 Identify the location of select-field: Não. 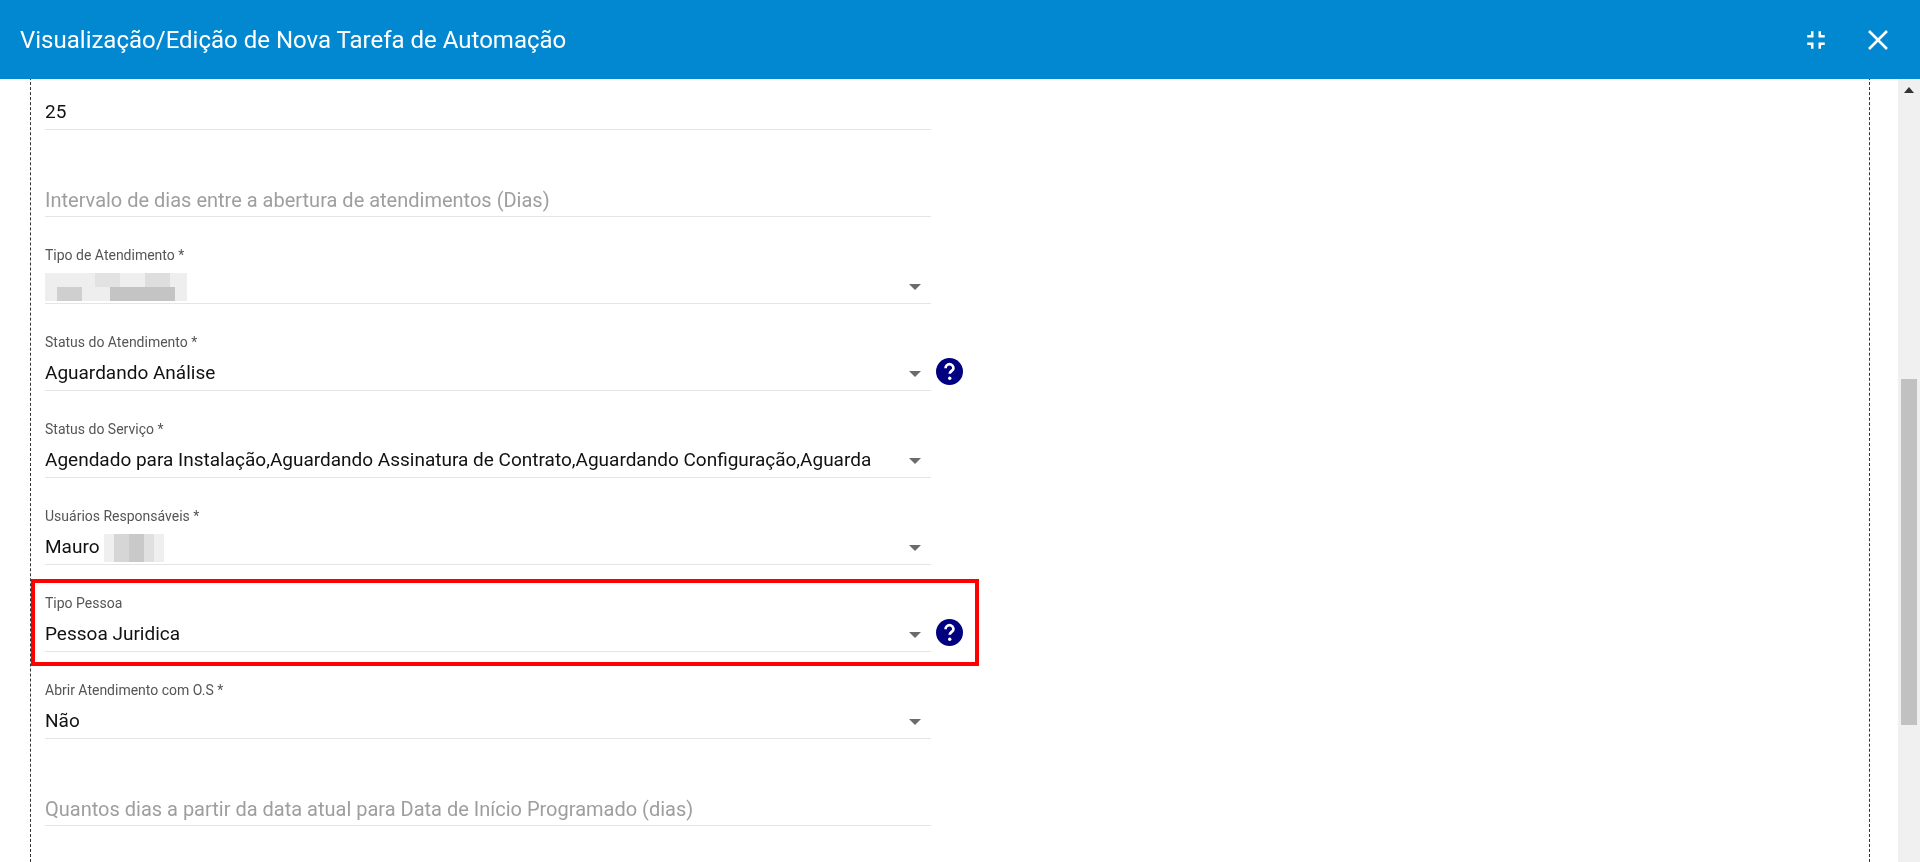
(488, 722).